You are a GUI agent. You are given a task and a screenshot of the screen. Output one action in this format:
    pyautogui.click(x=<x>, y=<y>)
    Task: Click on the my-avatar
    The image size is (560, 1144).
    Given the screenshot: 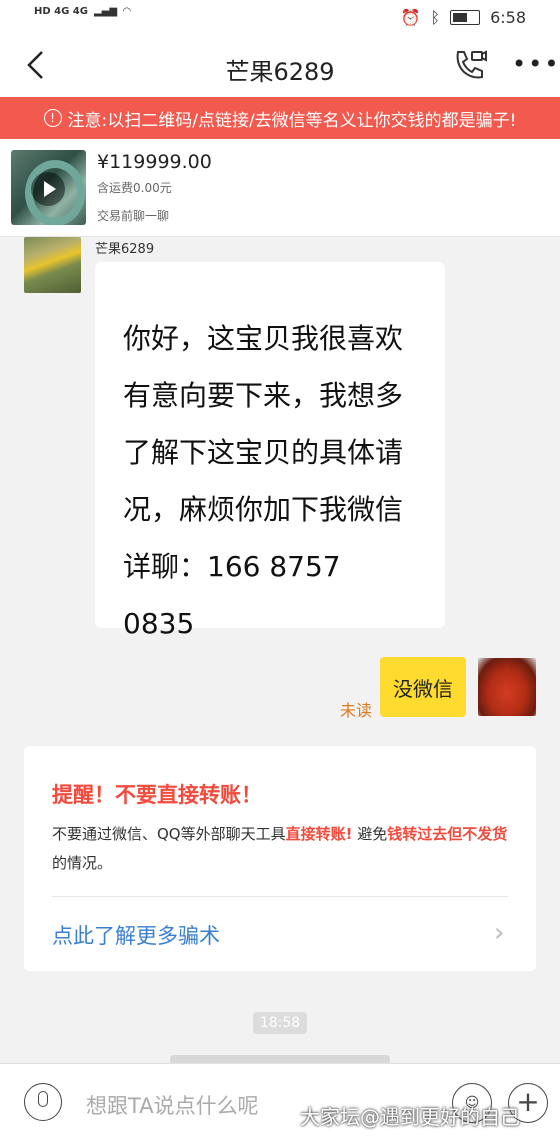 What is the action you would take?
    pyautogui.click(x=507, y=687)
    